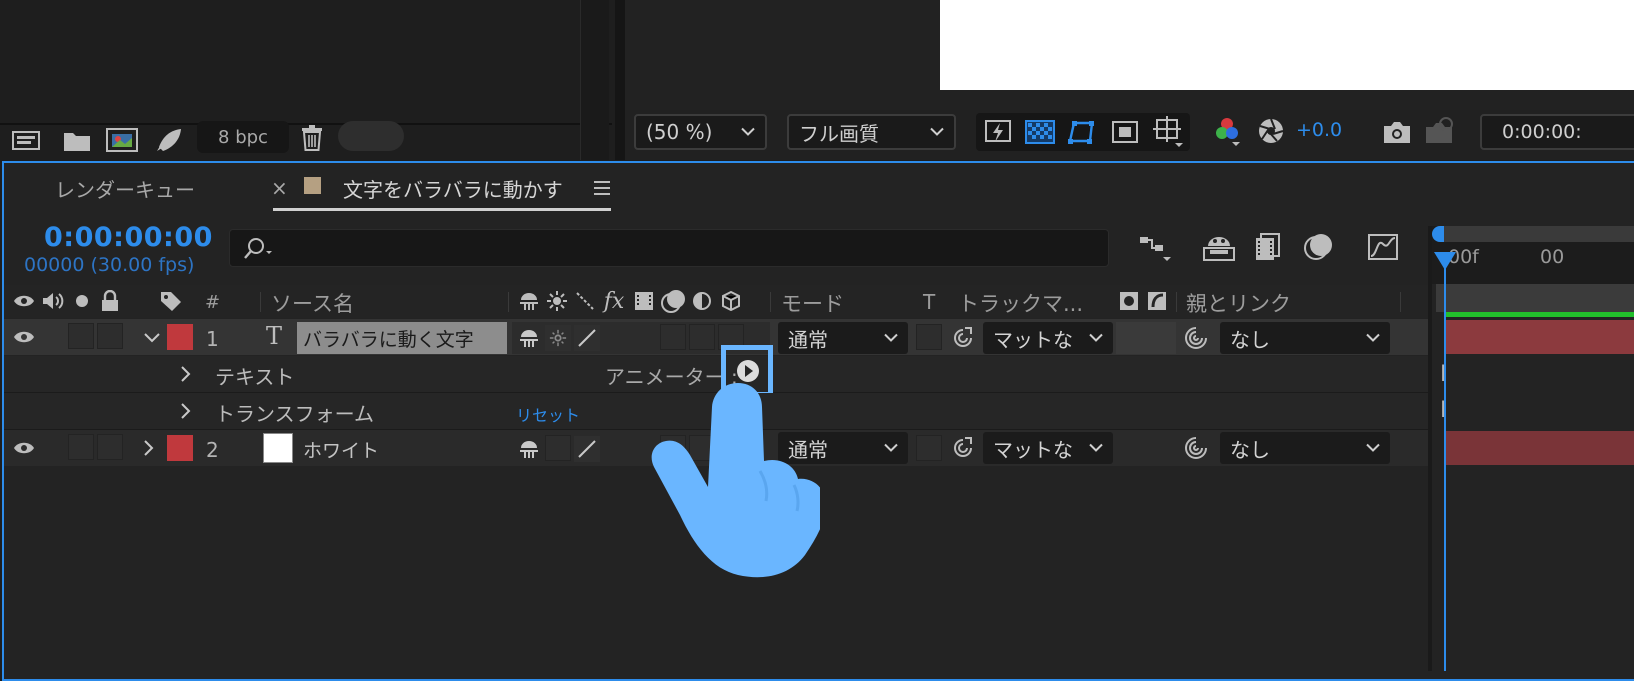 The image size is (1634, 681). Describe the element at coordinates (109, 265) in the screenshot. I see `frame-info: 00000 (30.00 fps)` at that location.